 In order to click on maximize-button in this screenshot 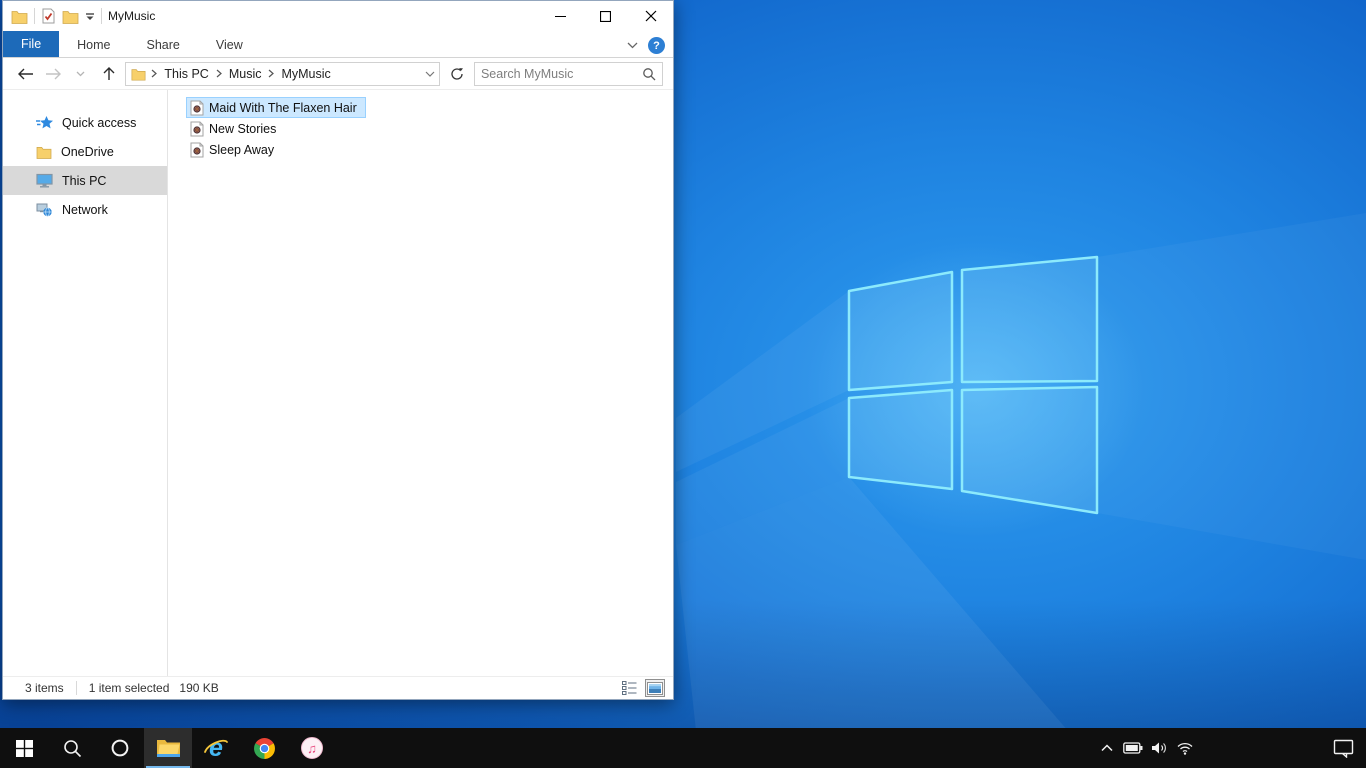, I will do `click(605, 16)`.